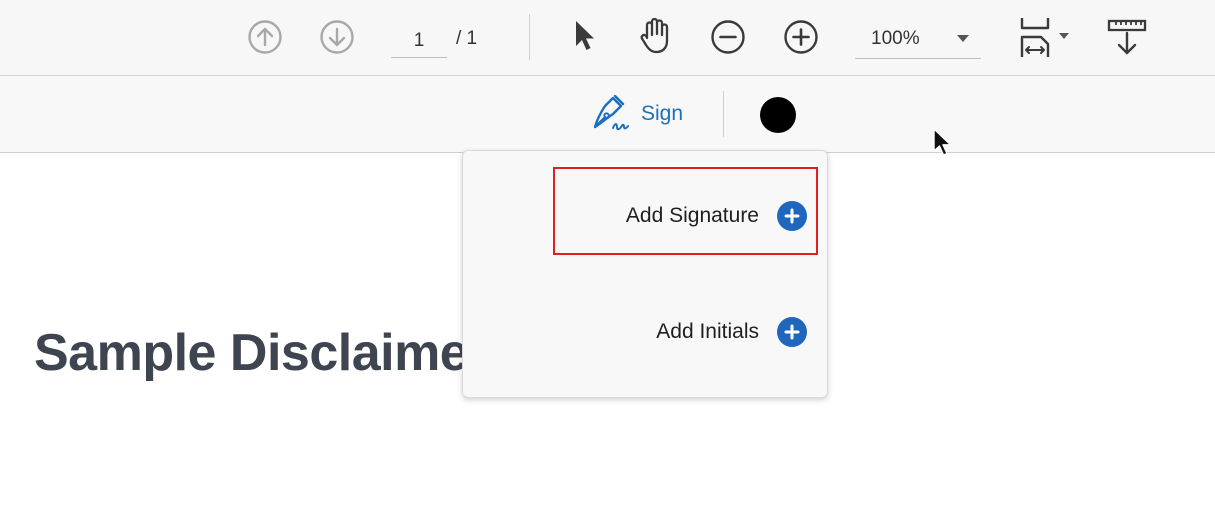  Describe the element at coordinates (529, 37) in the screenshot. I see `toolbar-divider` at that location.